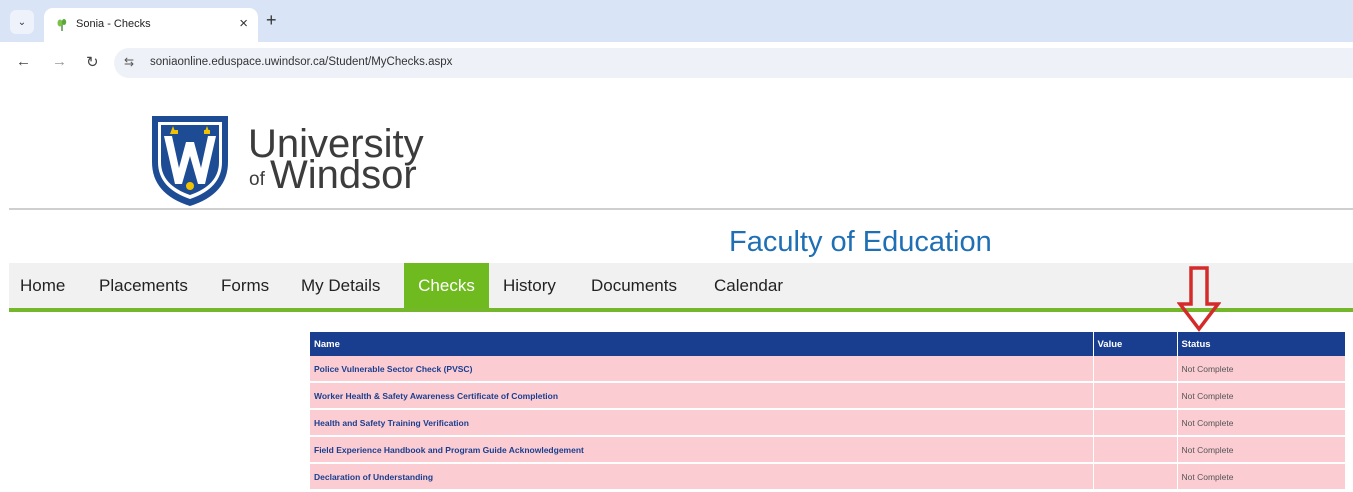 The image size is (1353, 492). Describe the element at coordinates (42, 286) in the screenshot. I see `menu-item-home: Home` at that location.